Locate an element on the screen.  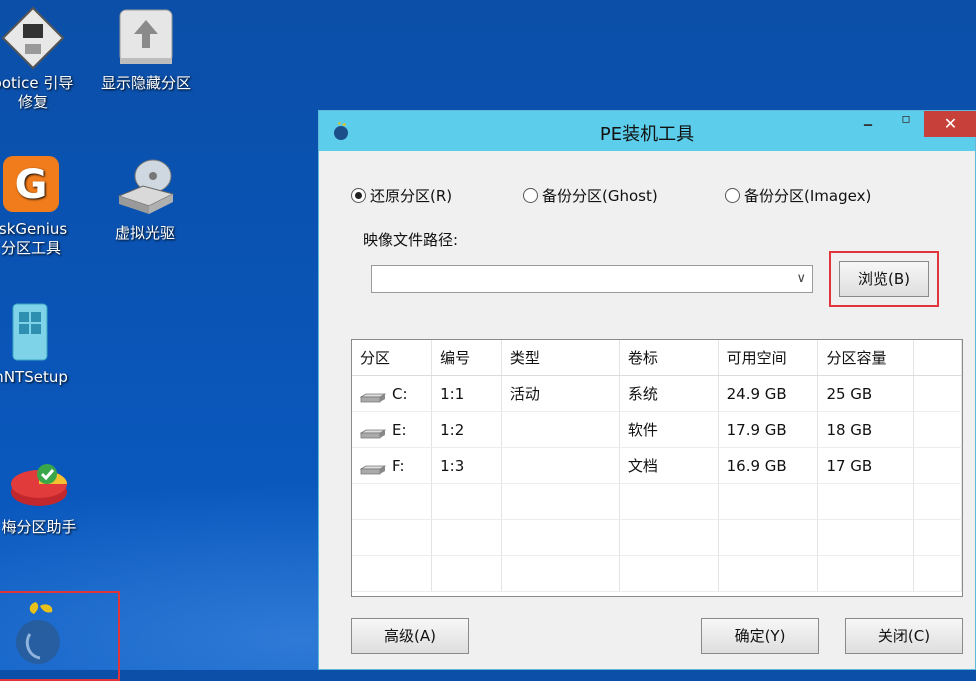
partition-cell: C: is located at coordinates (392, 393).